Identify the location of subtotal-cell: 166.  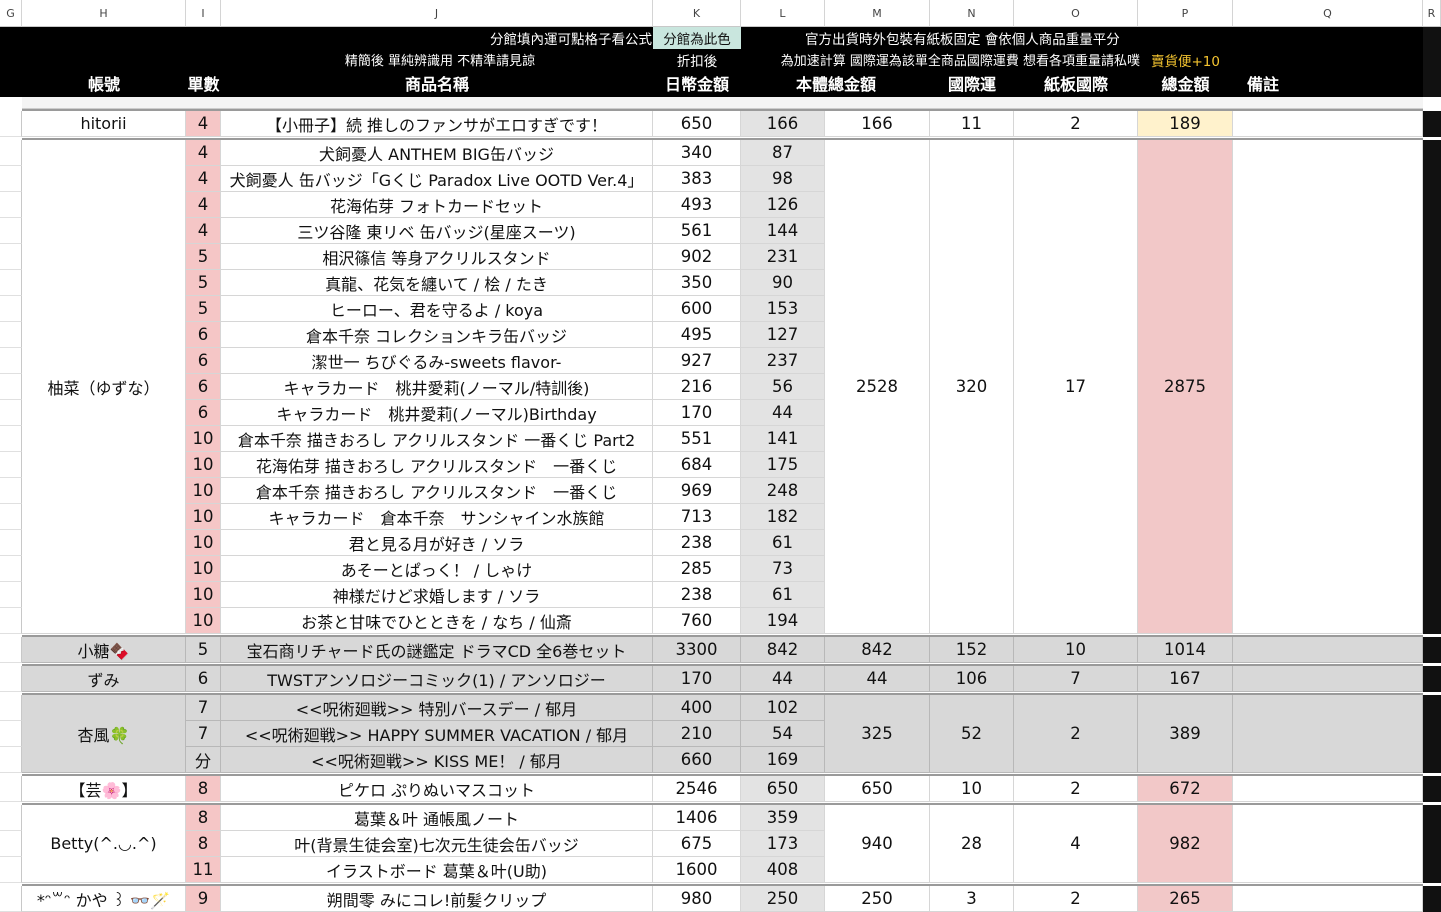
(877, 124).